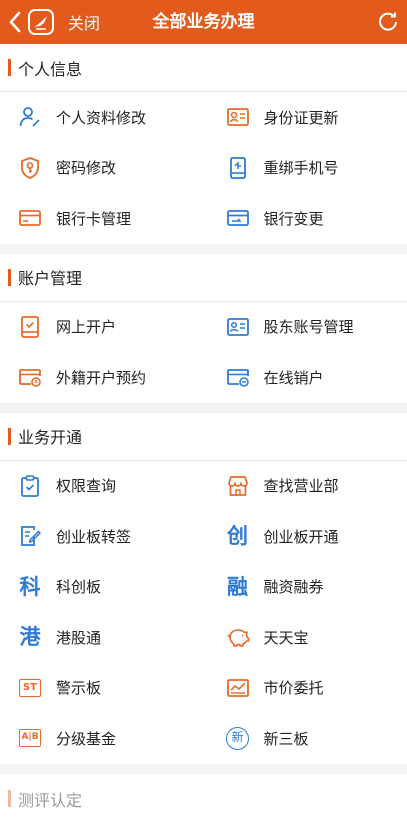  What do you see at coordinates (50, 278) in the screenshot?
I see `section-title: 账户管理` at bounding box center [50, 278].